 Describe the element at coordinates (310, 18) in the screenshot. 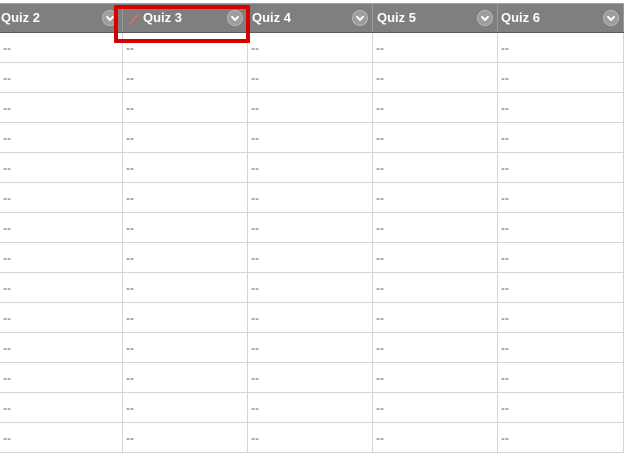

I see `column-header-4: Quiz 4` at that location.